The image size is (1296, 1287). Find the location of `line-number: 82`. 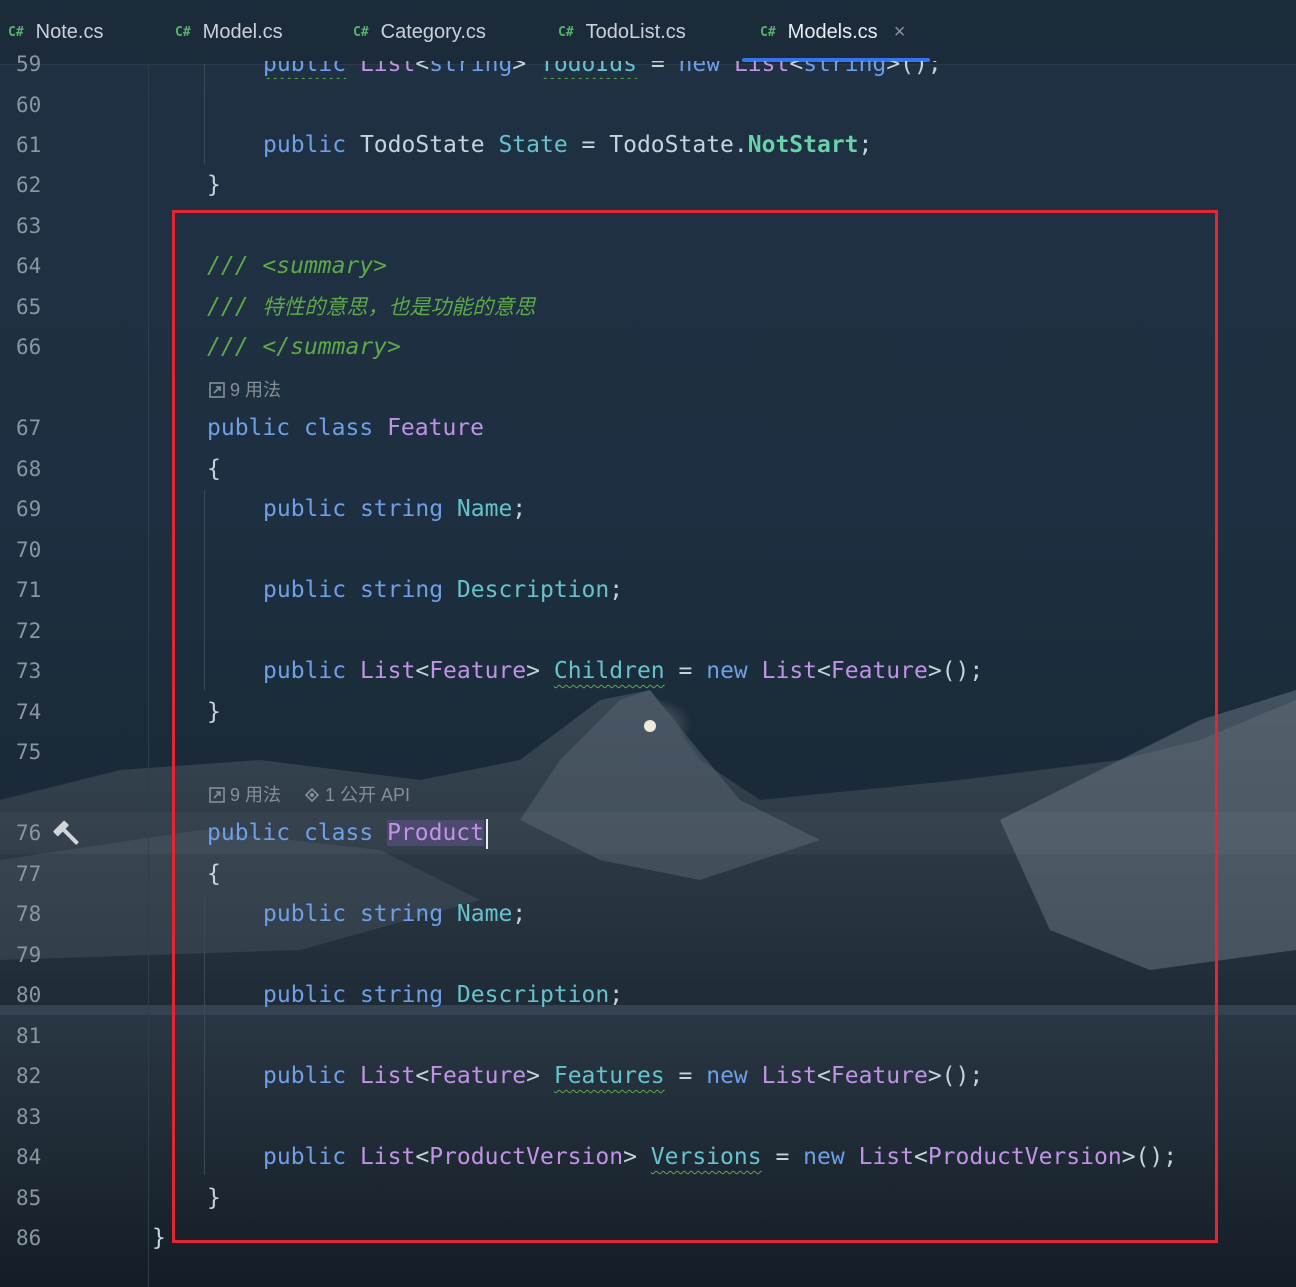

line-number: 82 is located at coordinates (29, 1076).